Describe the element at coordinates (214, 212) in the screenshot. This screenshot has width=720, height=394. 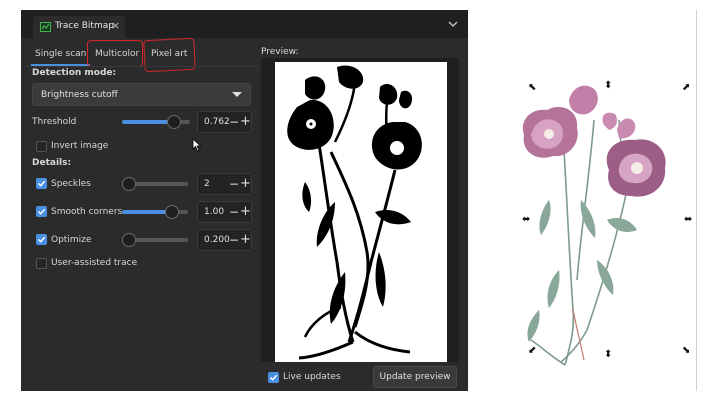
I see `smooth-corners-value: 1.00` at that location.